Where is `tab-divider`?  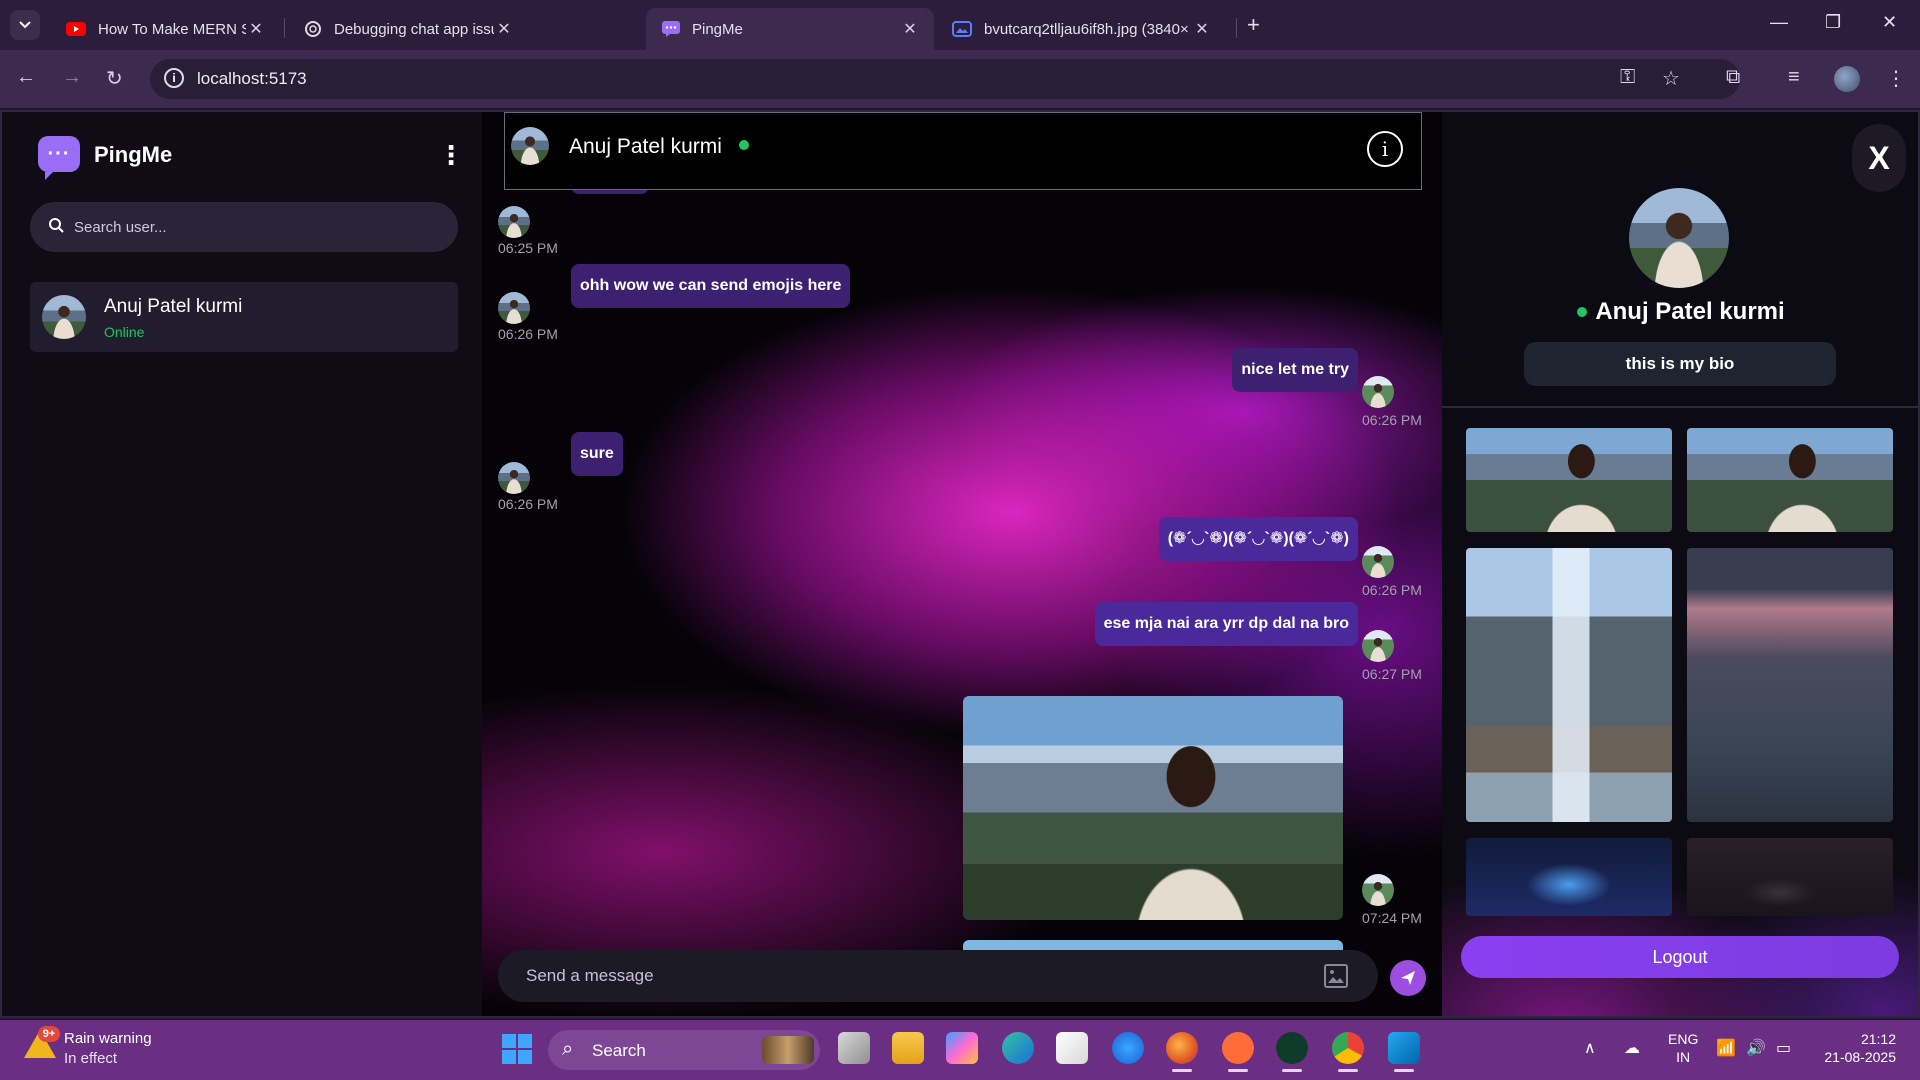 tab-divider is located at coordinates (284, 28).